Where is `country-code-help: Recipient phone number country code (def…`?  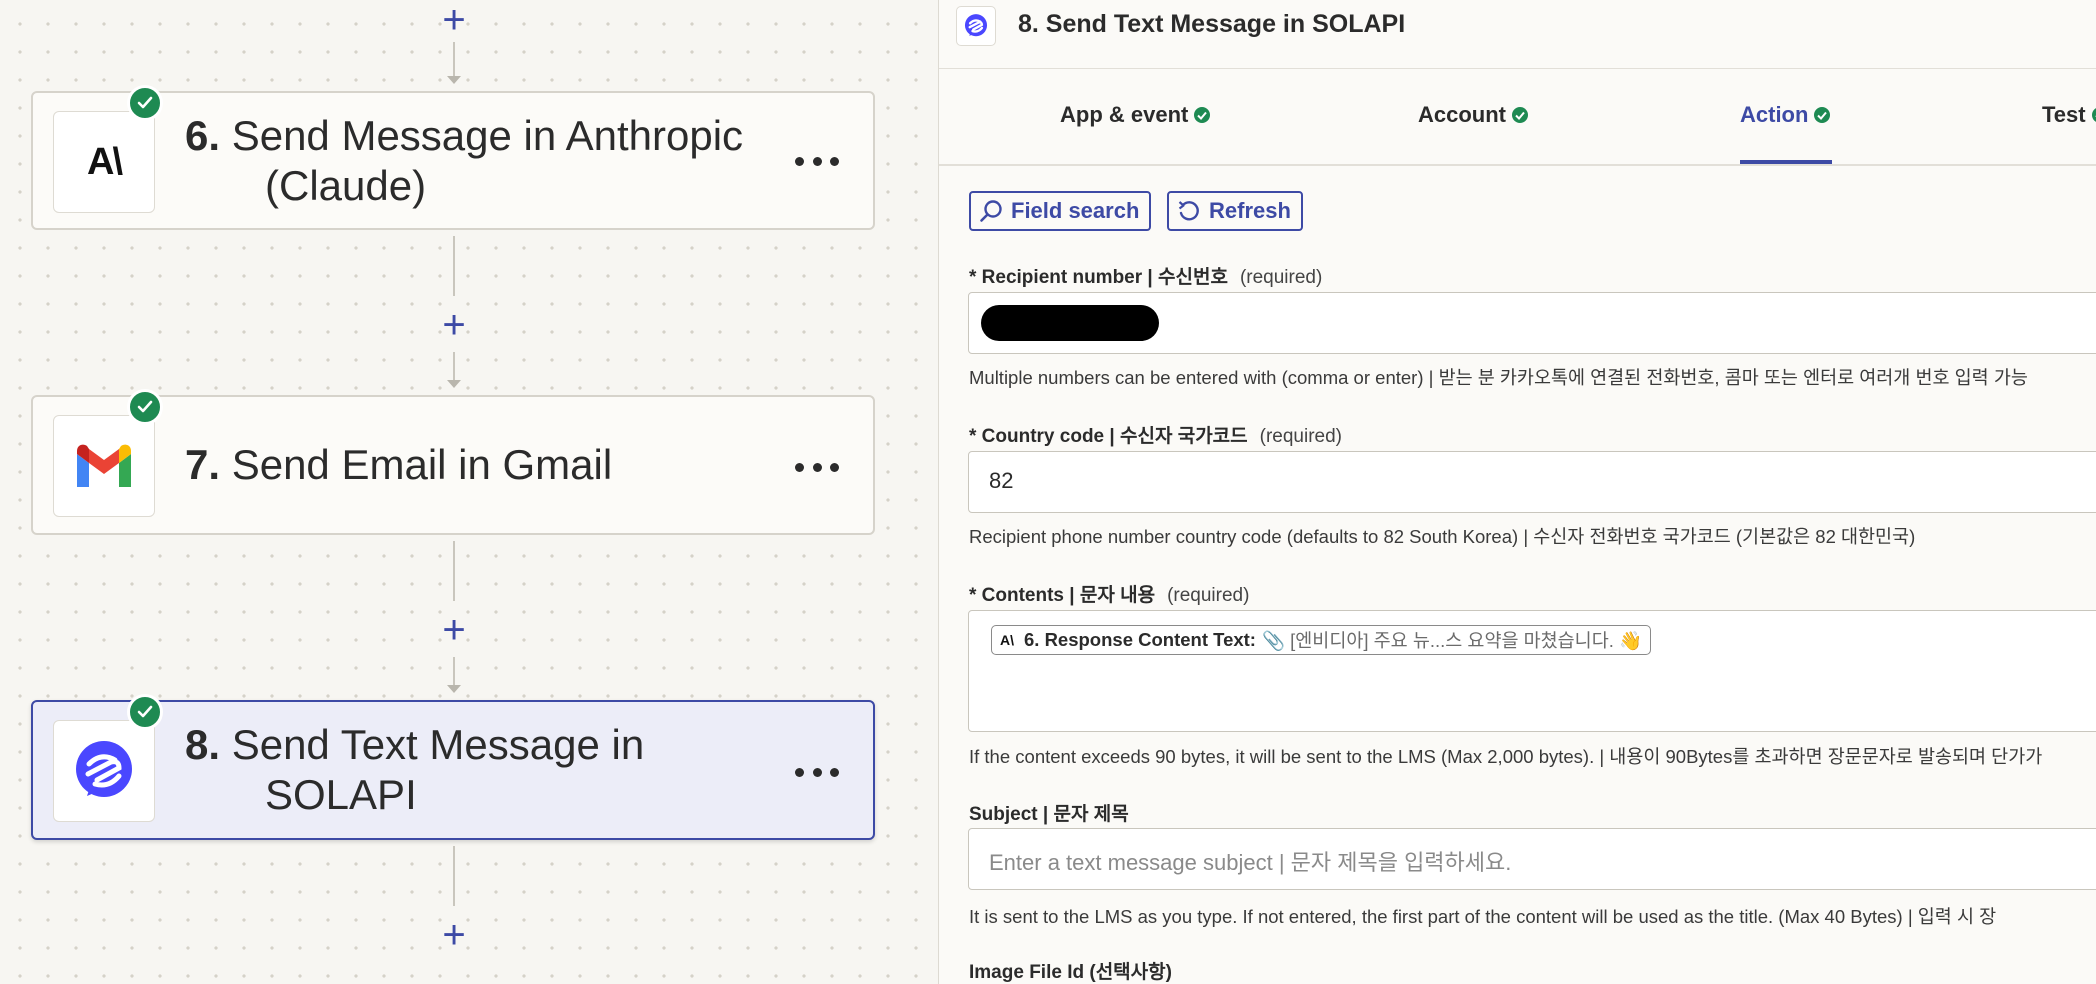 country-code-help: Recipient phone number country code (def… is located at coordinates (1442, 536).